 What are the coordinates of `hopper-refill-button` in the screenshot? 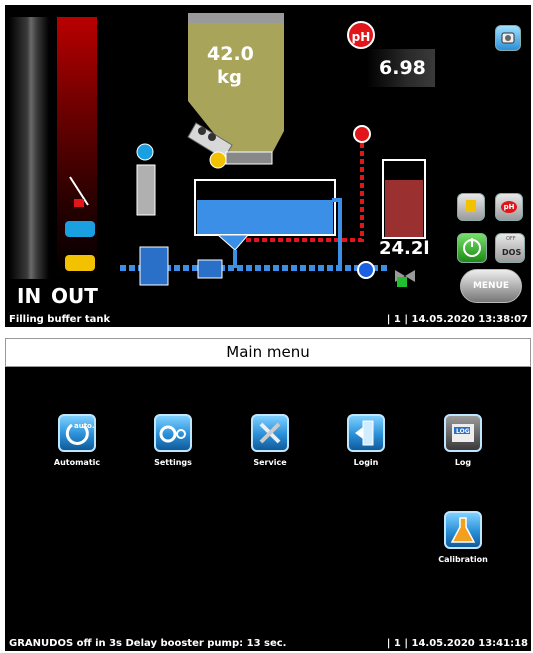 It's located at (471, 207).